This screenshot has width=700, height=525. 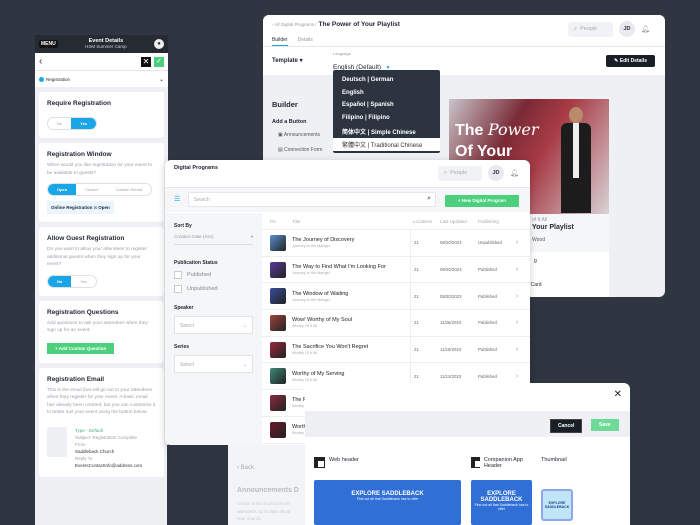 What do you see at coordinates (182, 347) in the screenshot?
I see `series-label: Series` at bounding box center [182, 347].